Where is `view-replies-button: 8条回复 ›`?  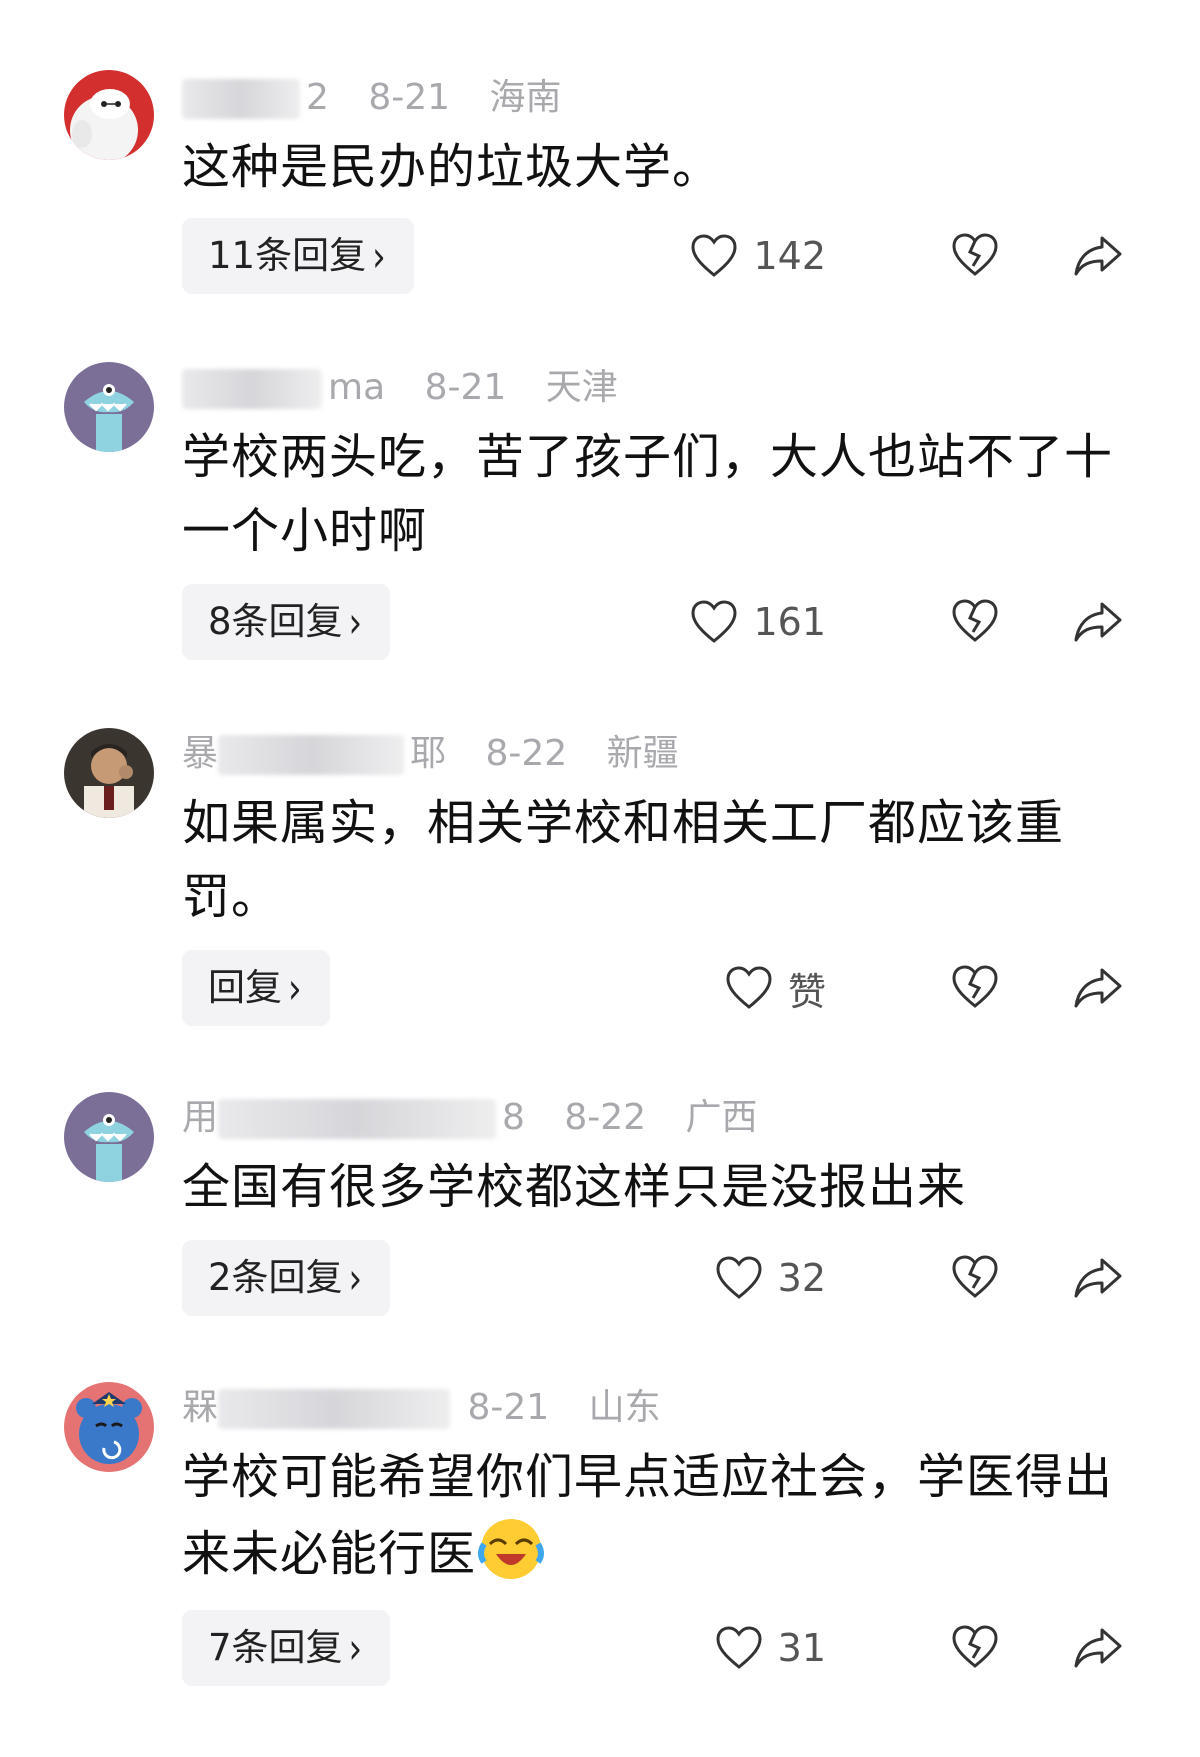 view-replies-button: 8条回复 › is located at coordinates (286, 622).